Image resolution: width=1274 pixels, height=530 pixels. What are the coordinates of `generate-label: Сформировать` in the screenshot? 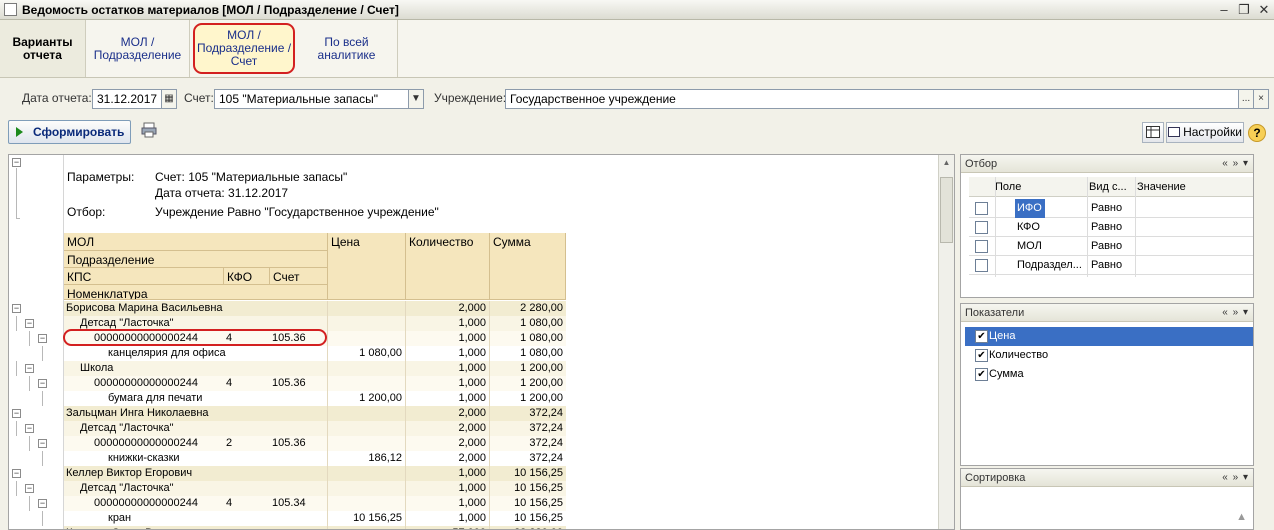 It's located at (79, 132).